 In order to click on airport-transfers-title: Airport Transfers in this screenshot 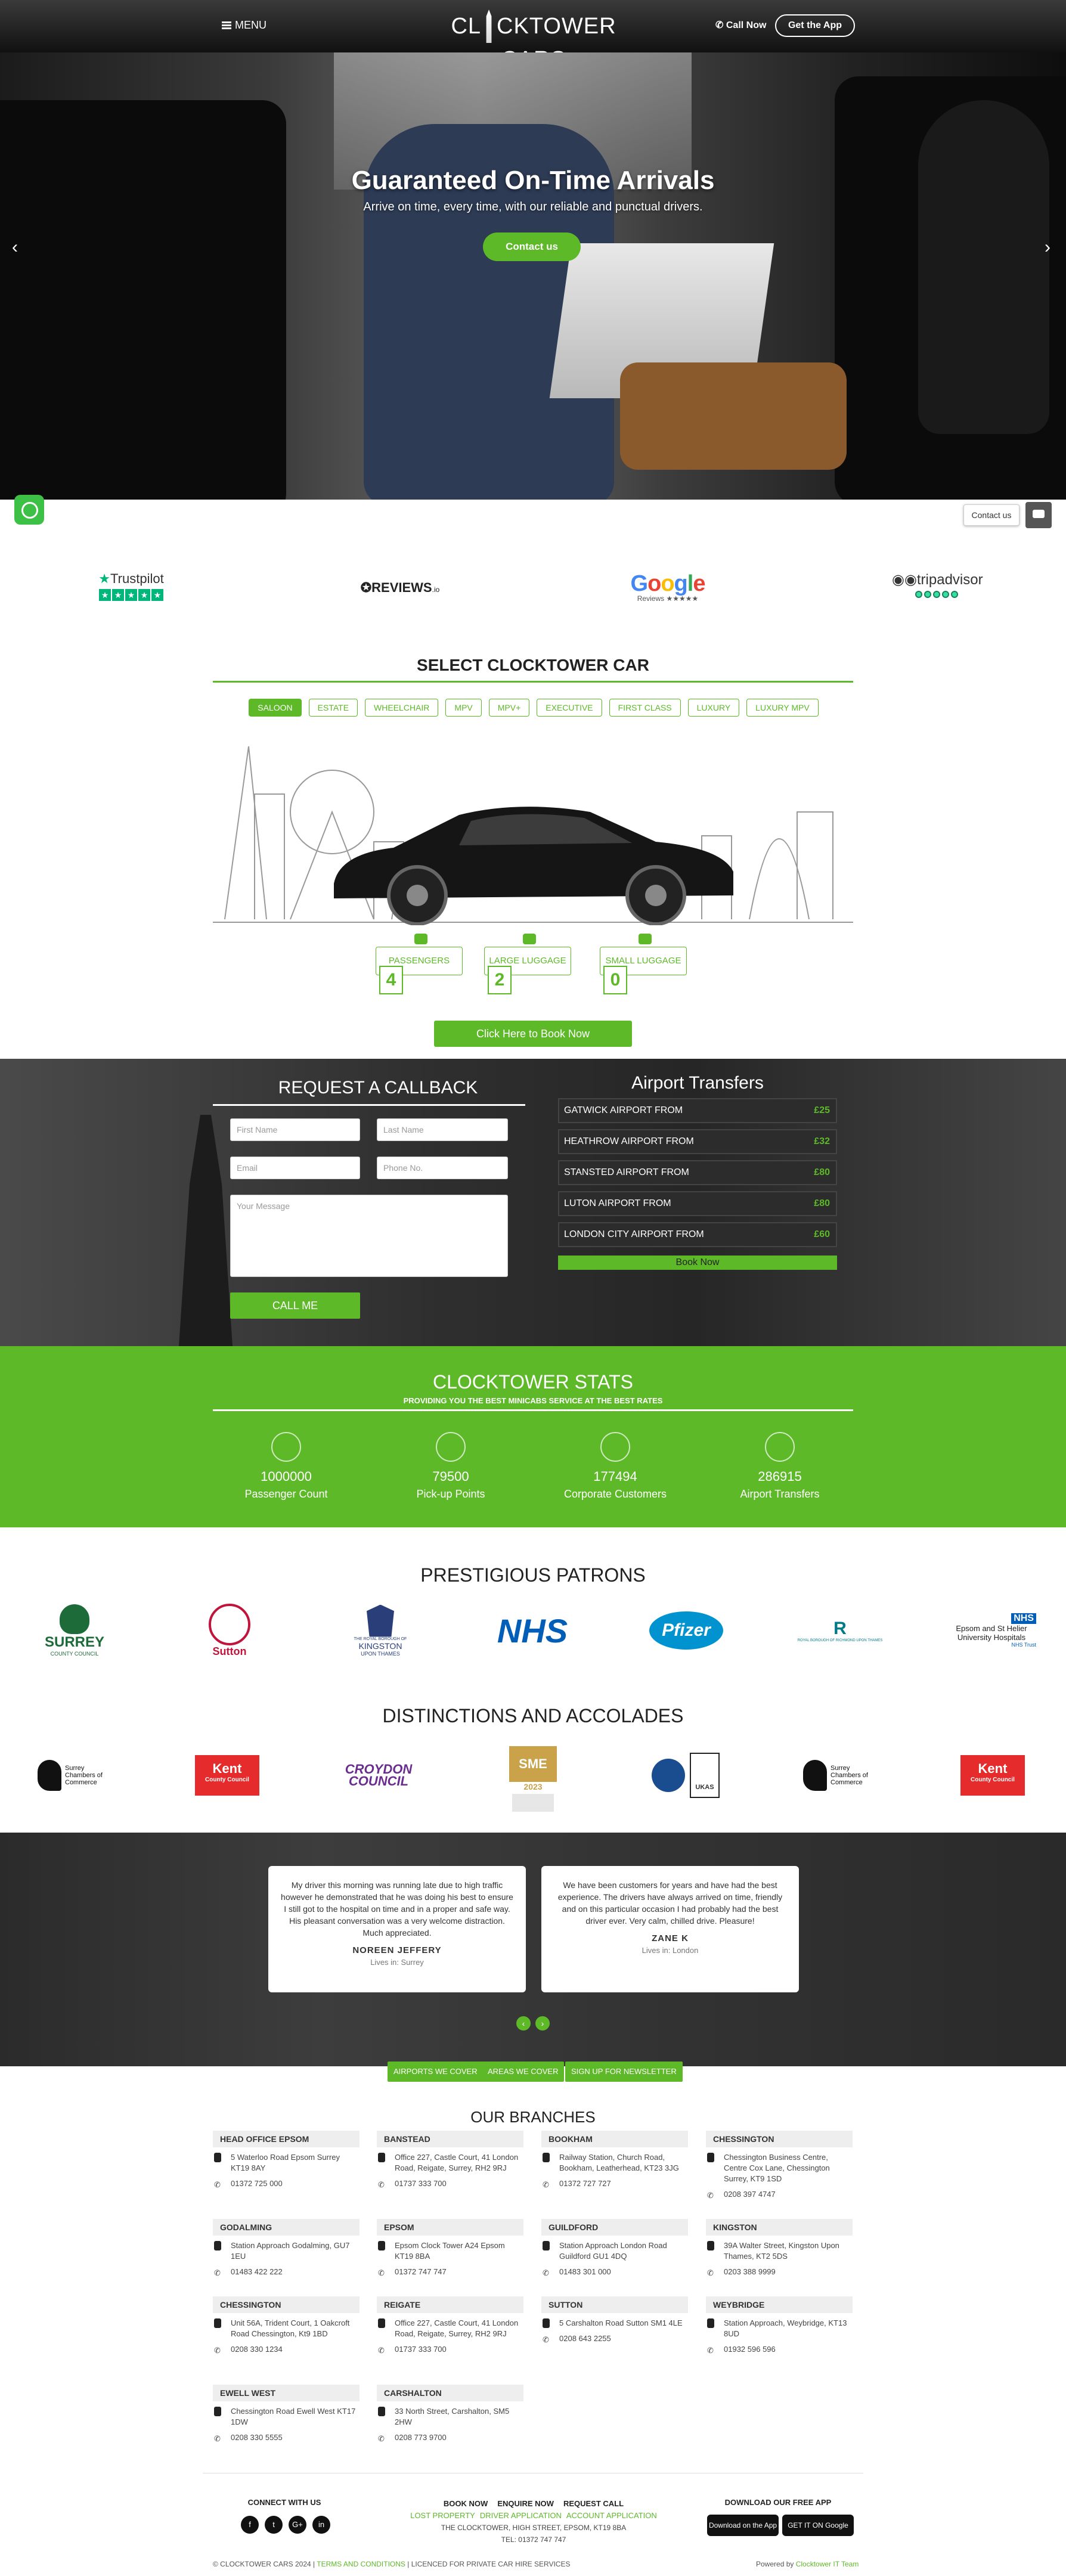, I will do `click(697, 1083)`.